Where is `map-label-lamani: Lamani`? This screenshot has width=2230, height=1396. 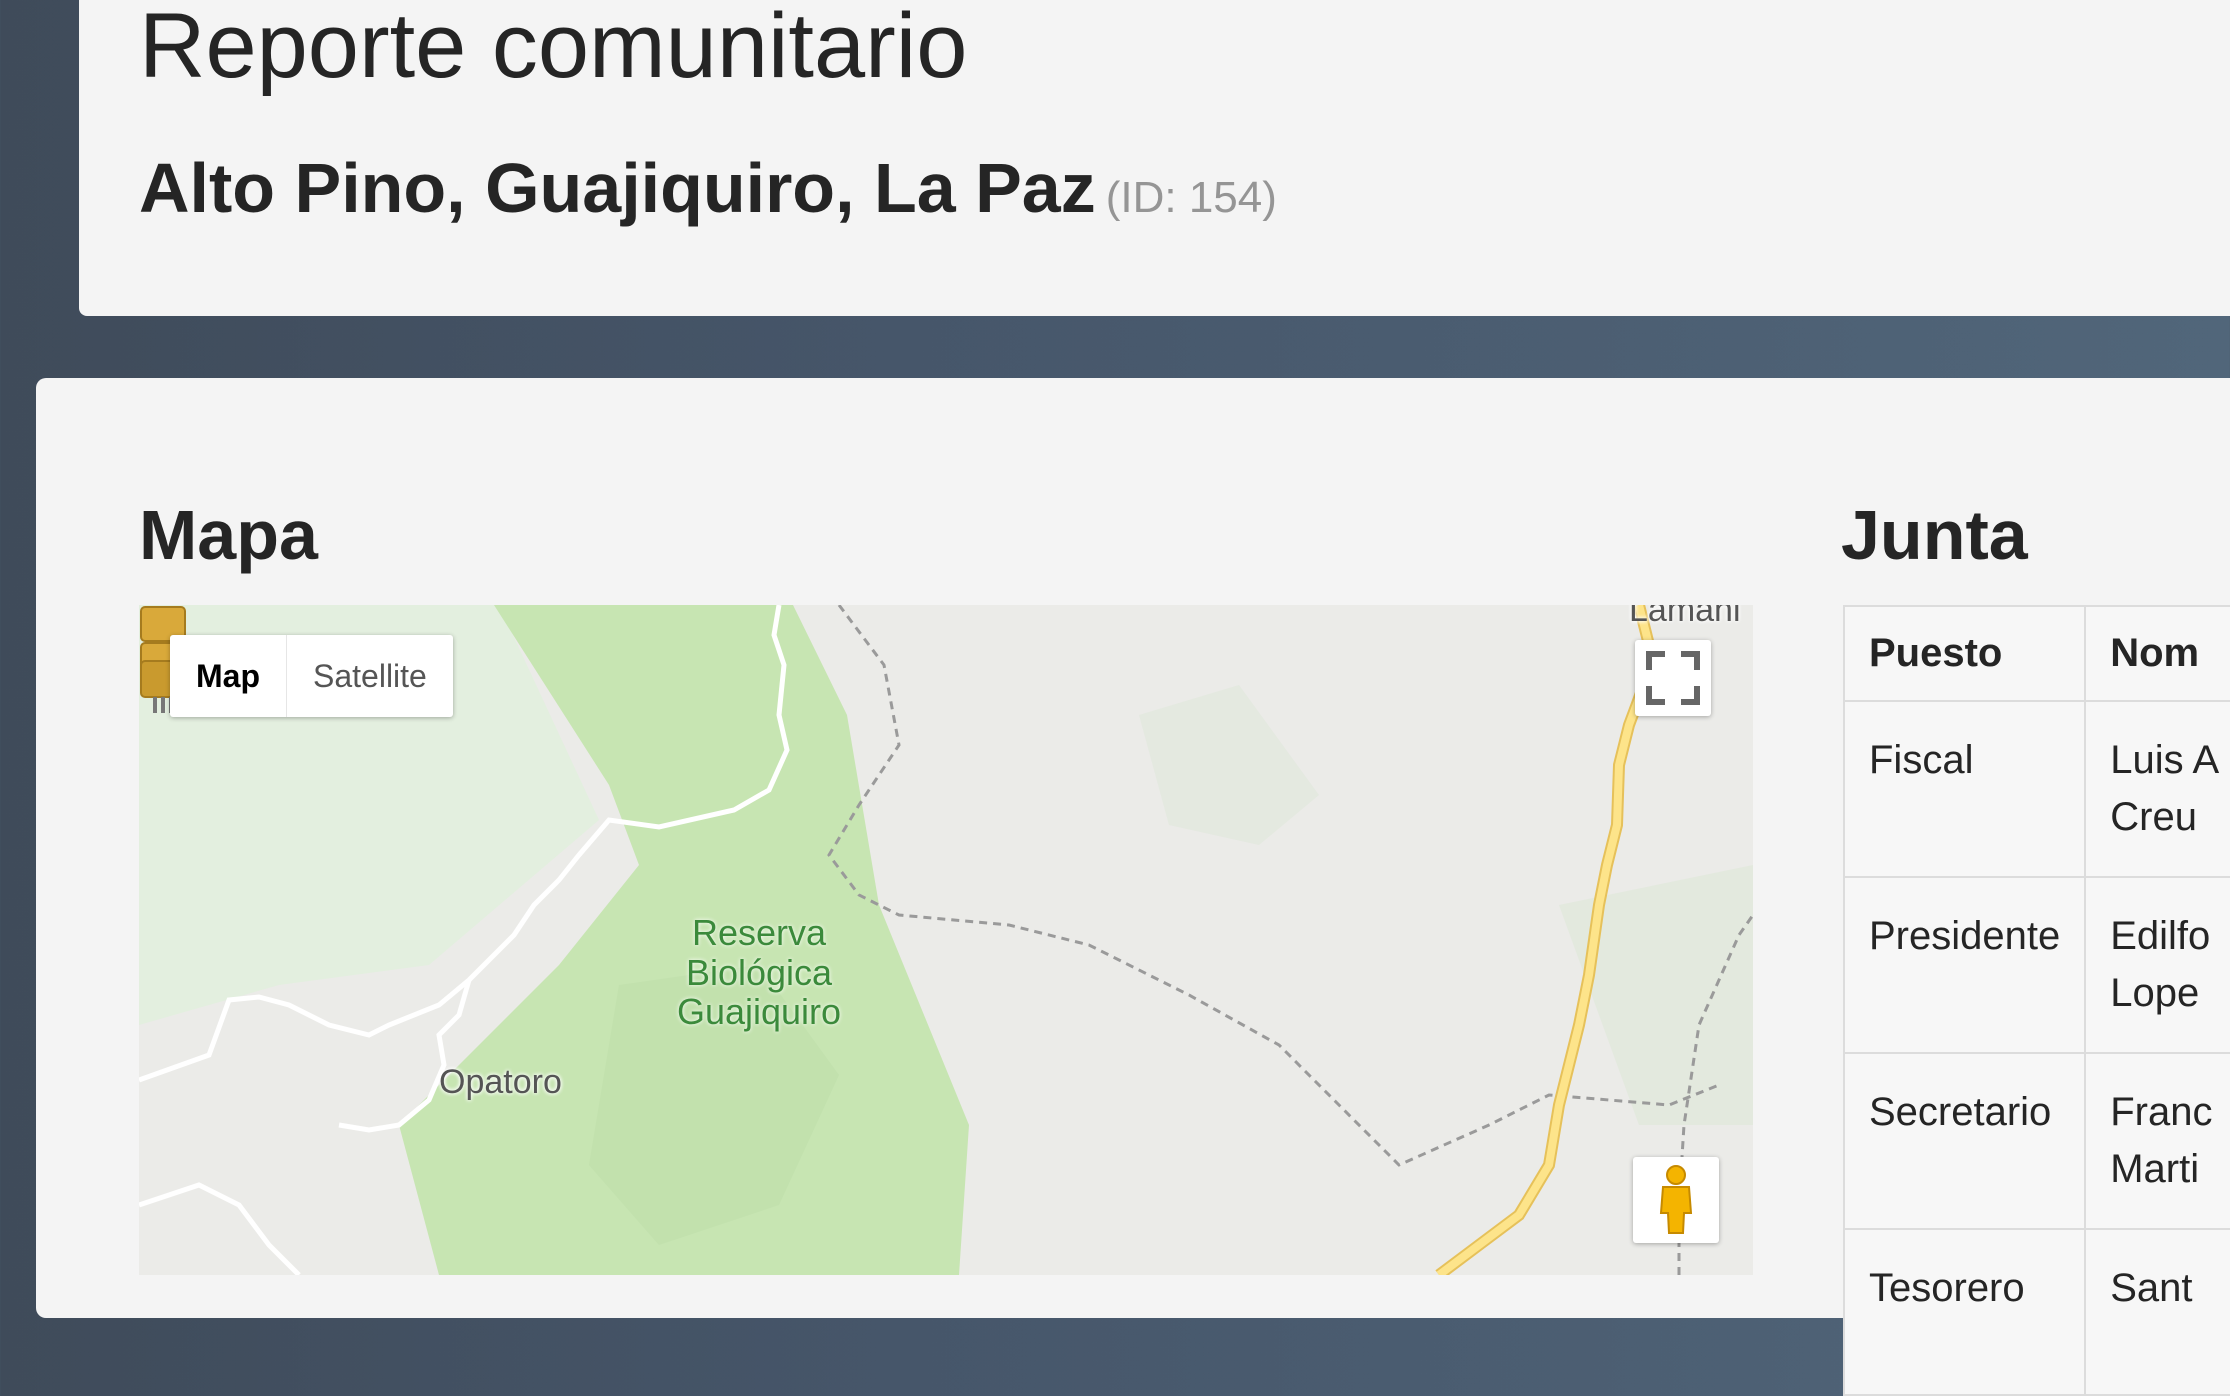
map-label-lamani: Lamani is located at coordinates (1685, 617).